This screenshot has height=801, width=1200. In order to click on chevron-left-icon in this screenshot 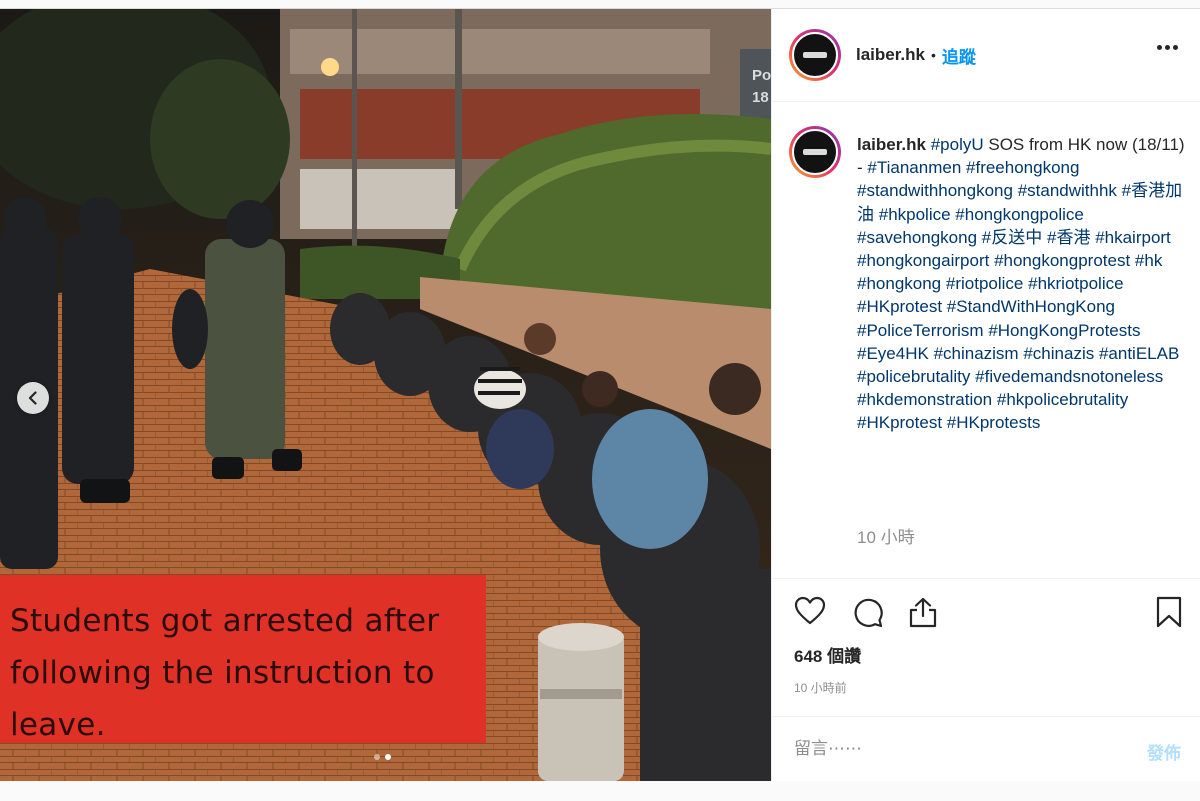, I will do `click(32, 398)`.